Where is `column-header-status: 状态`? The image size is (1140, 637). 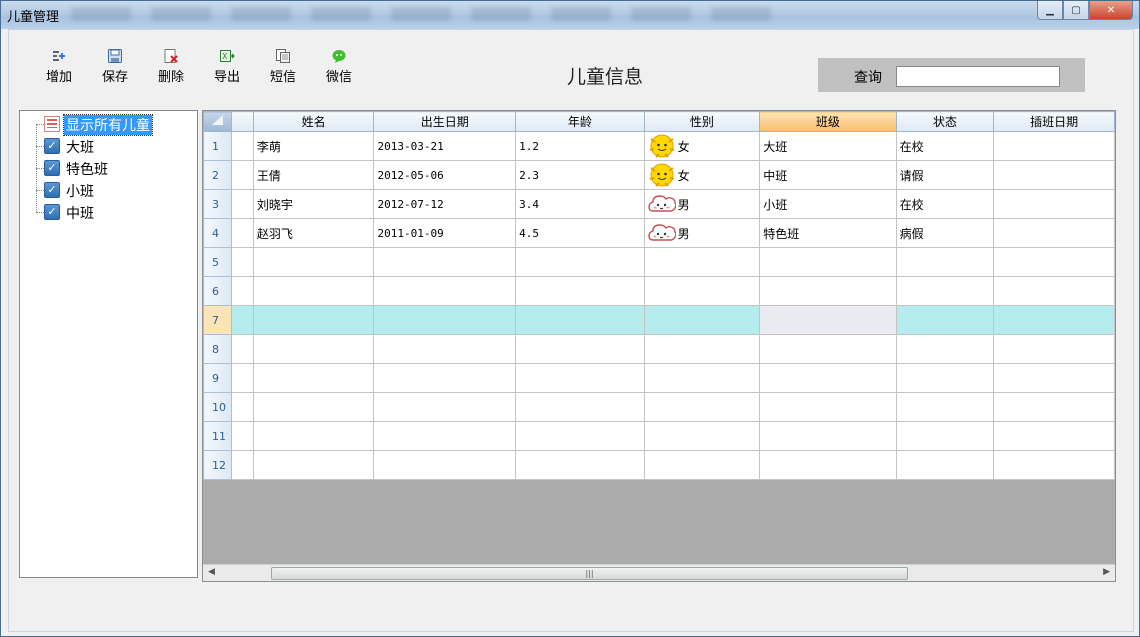 column-header-status: 状态 is located at coordinates (945, 121).